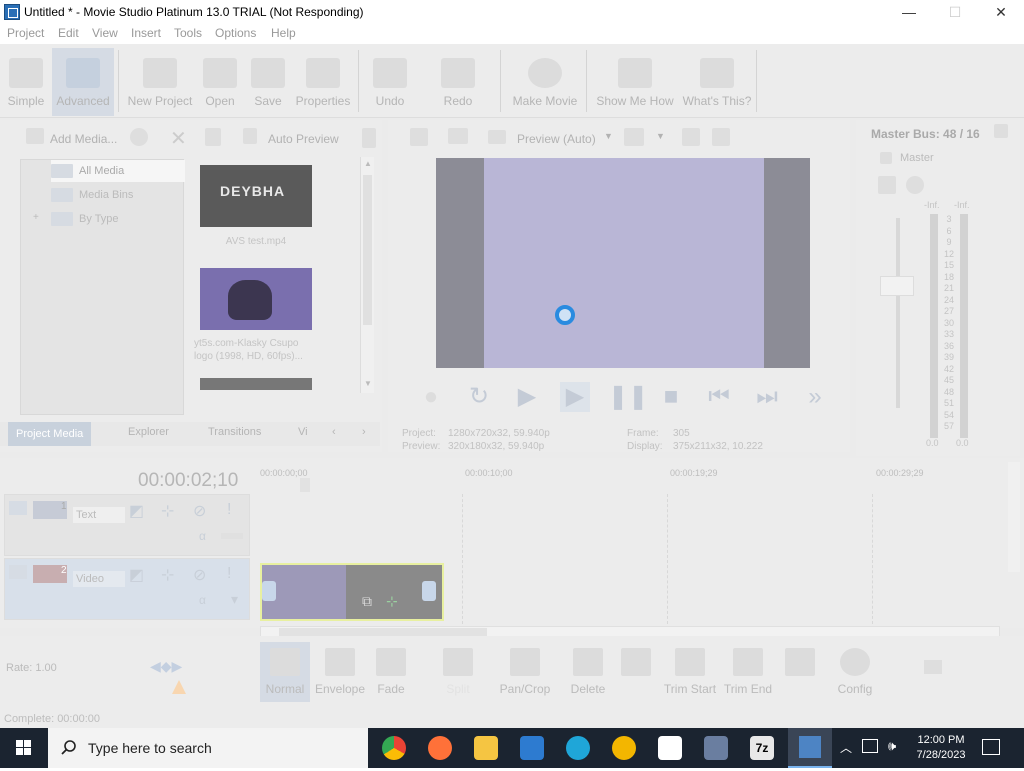  I want to click on preview-properties-icon, so click(419, 137).